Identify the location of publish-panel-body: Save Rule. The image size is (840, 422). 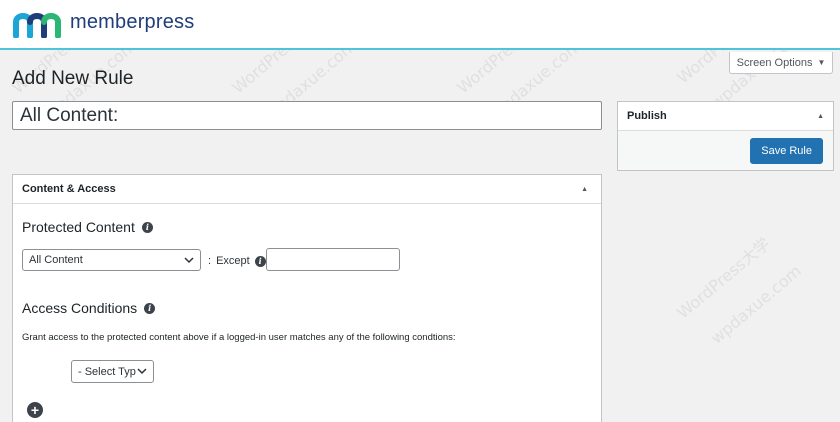
(725, 150).